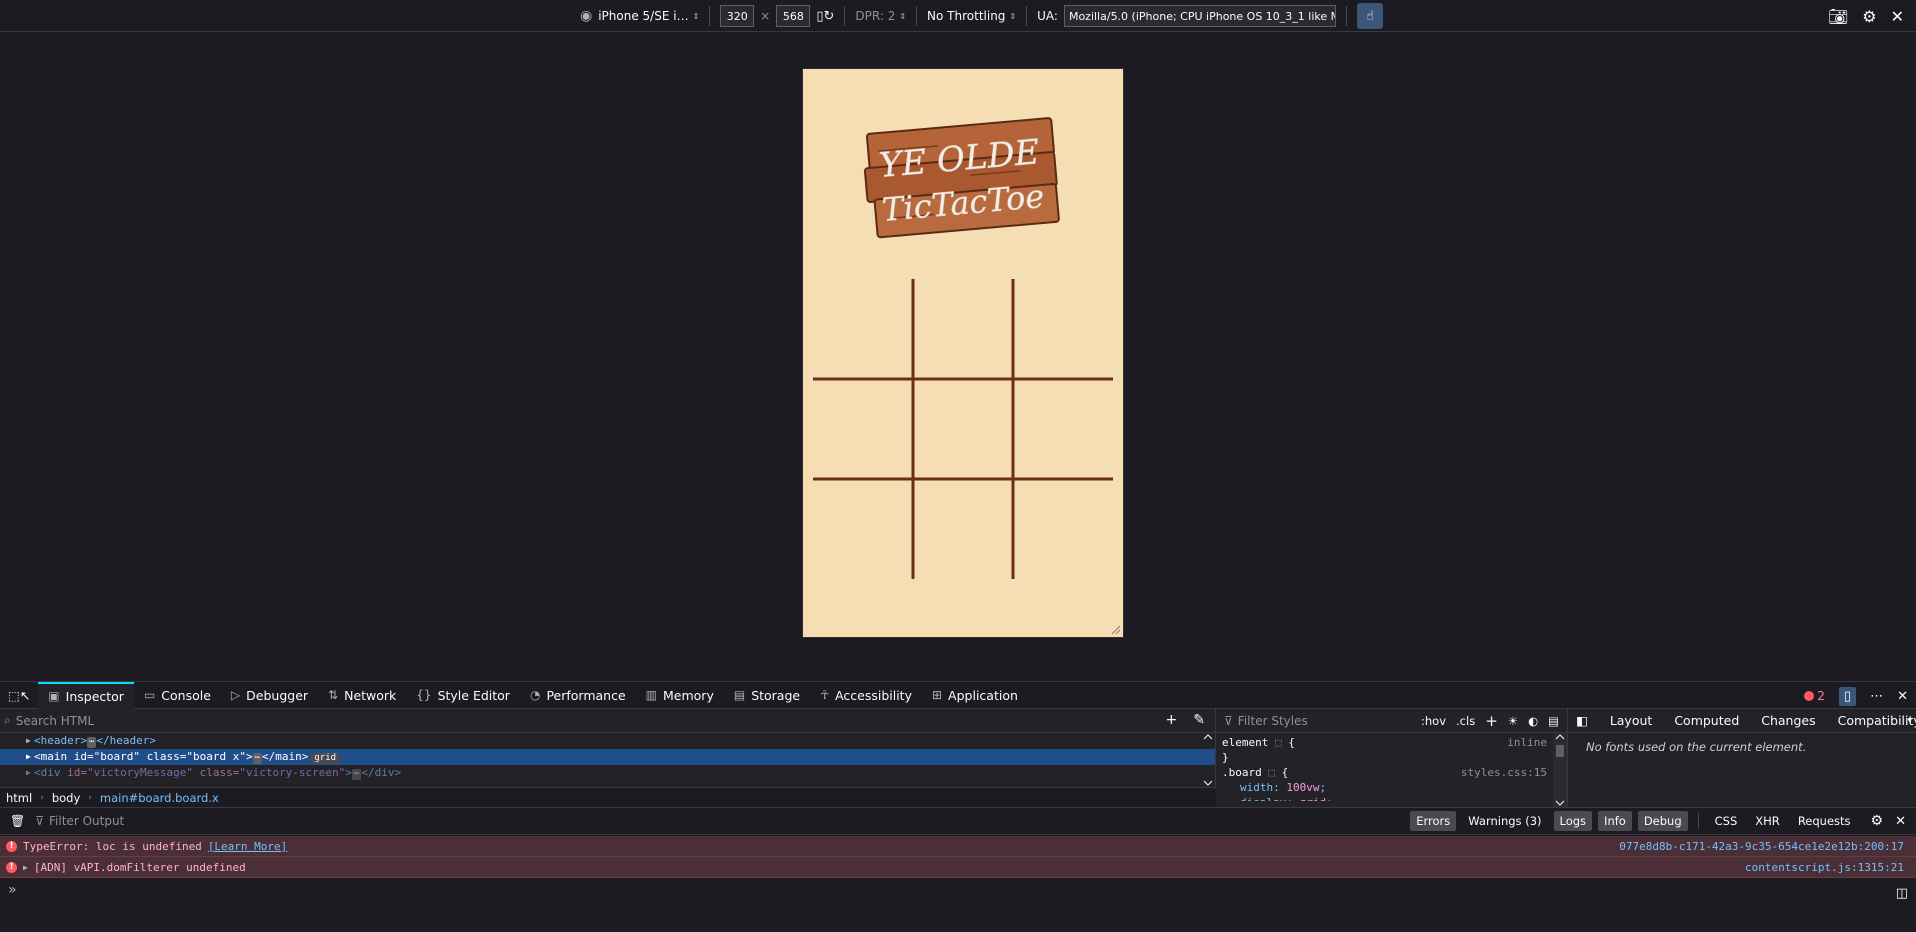  What do you see at coordinates (1662, 821) in the screenshot?
I see `filter-debug: Debug` at bounding box center [1662, 821].